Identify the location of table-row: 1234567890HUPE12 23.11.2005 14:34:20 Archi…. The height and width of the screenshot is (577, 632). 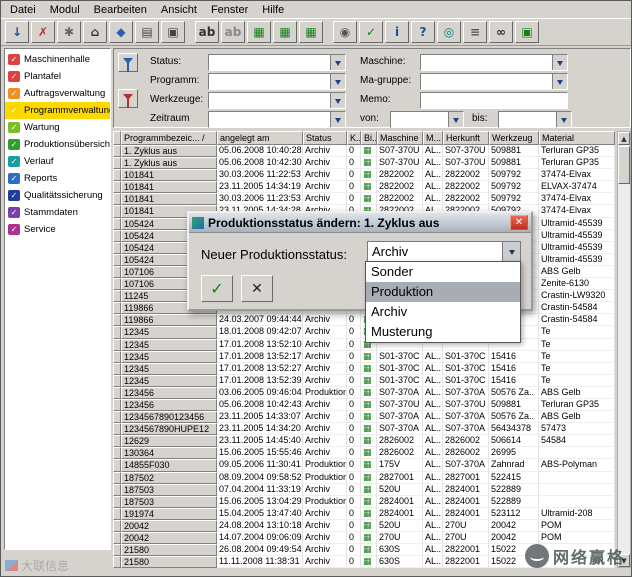
(364, 429).